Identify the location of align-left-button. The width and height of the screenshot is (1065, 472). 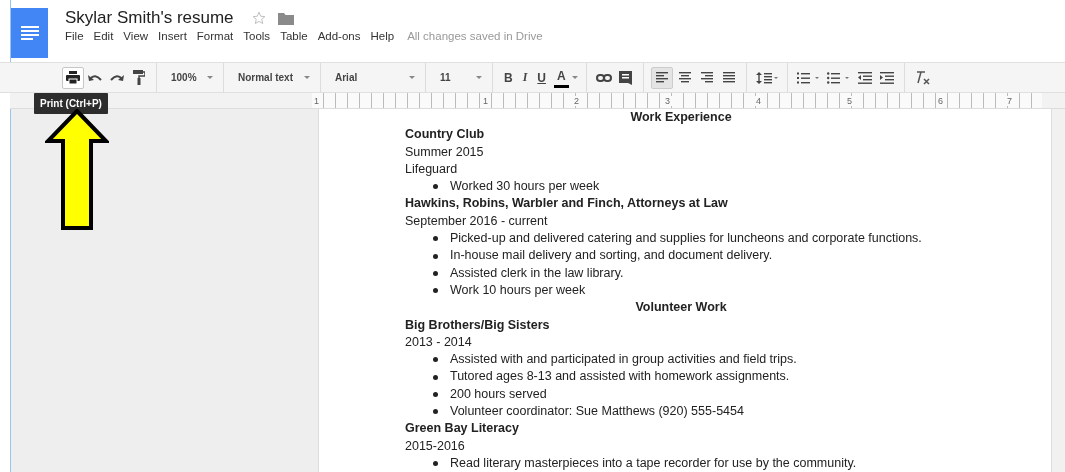
(661, 77).